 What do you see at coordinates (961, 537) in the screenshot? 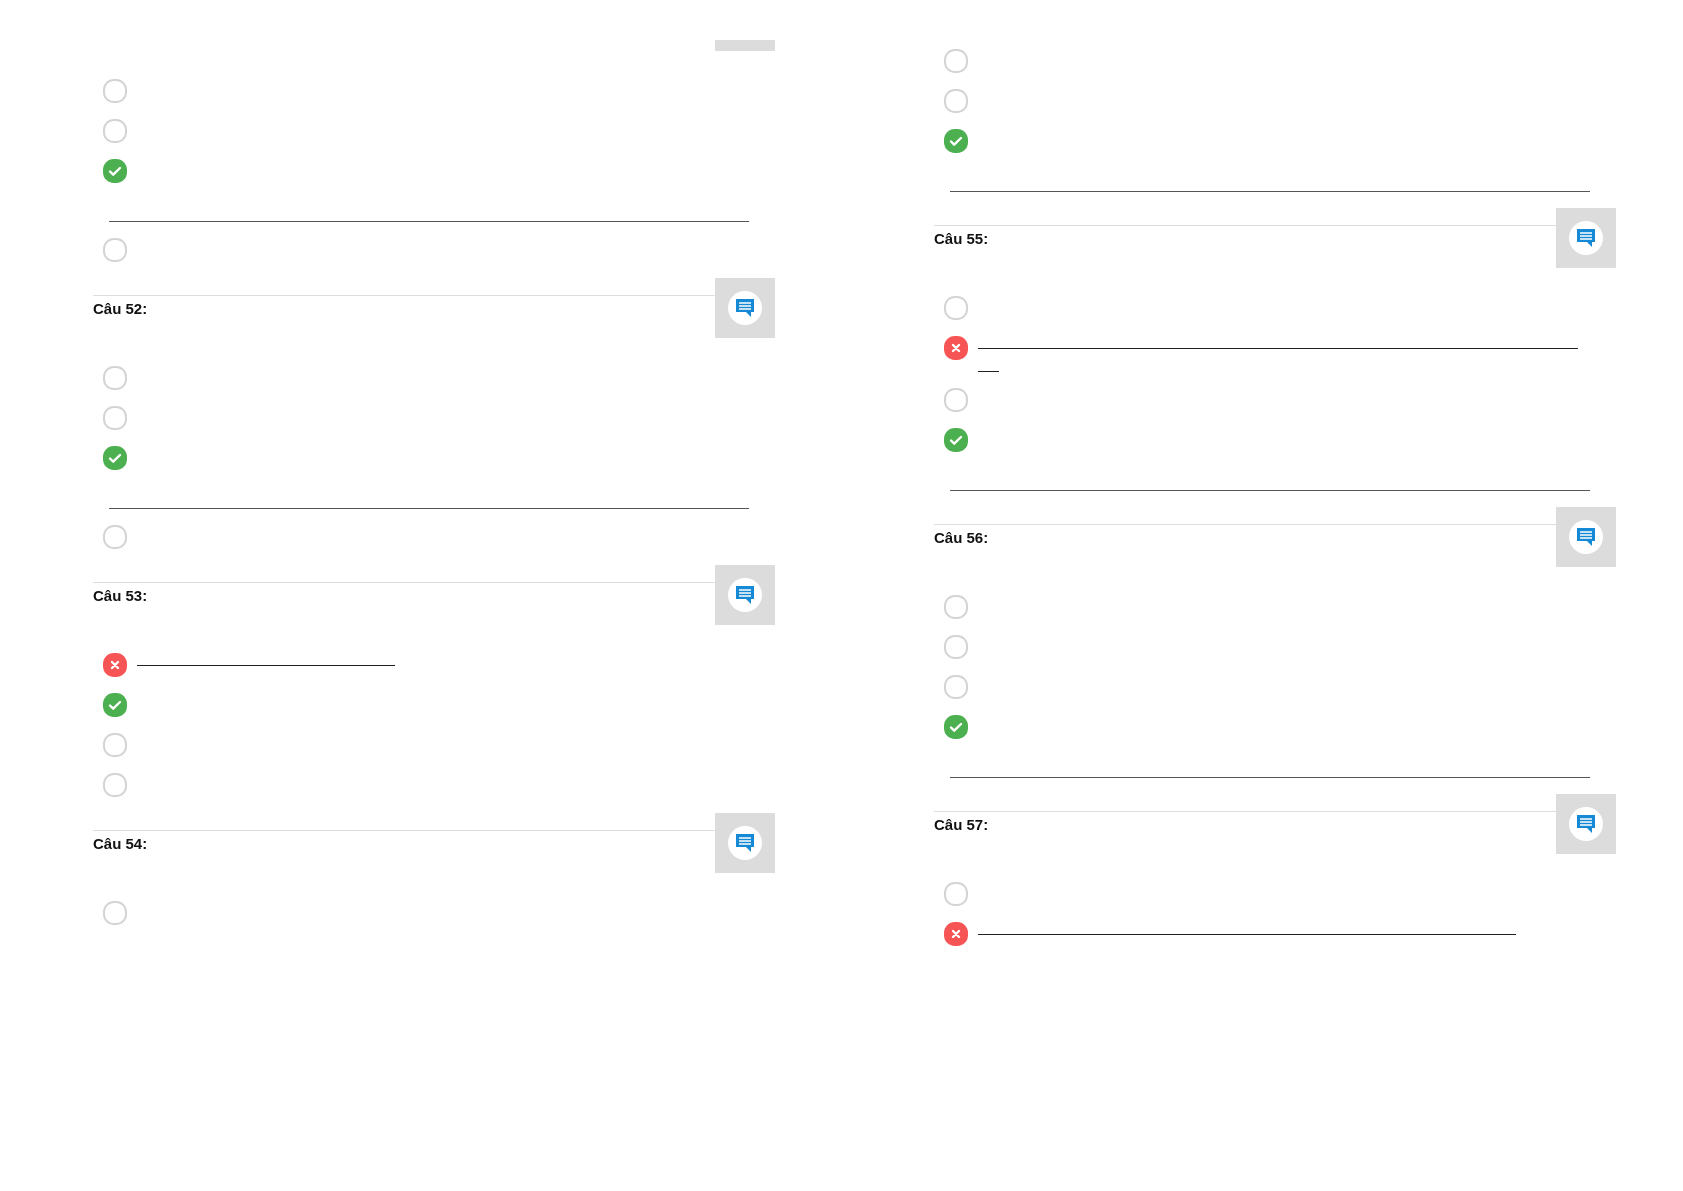
I see `question-number: Câu 56:` at bounding box center [961, 537].